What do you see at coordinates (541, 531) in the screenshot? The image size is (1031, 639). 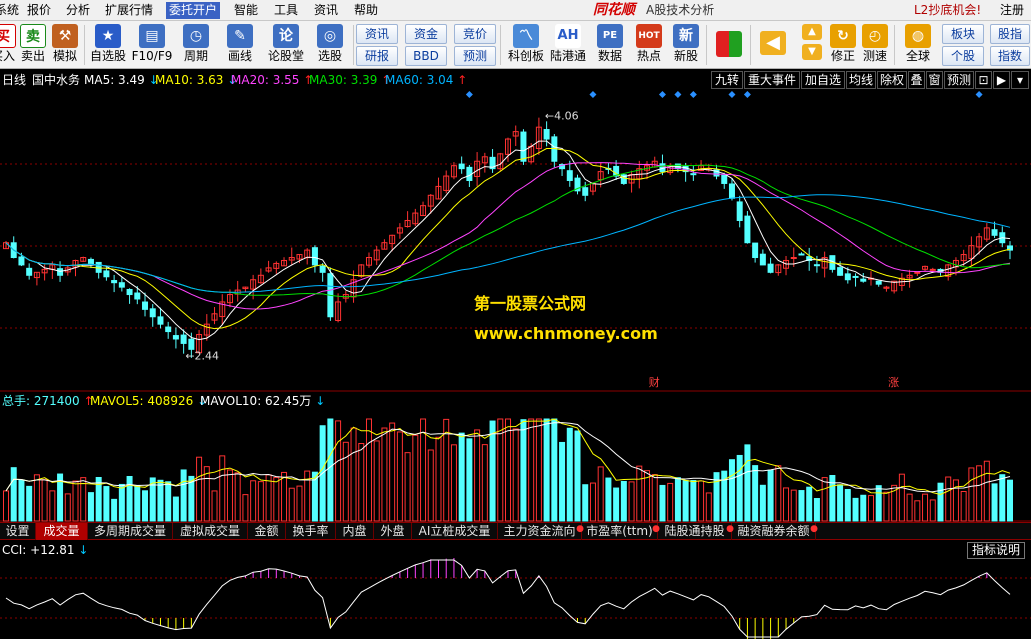 I see `tab-main-capital-flow: 主力资金流向 ●` at bounding box center [541, 531].